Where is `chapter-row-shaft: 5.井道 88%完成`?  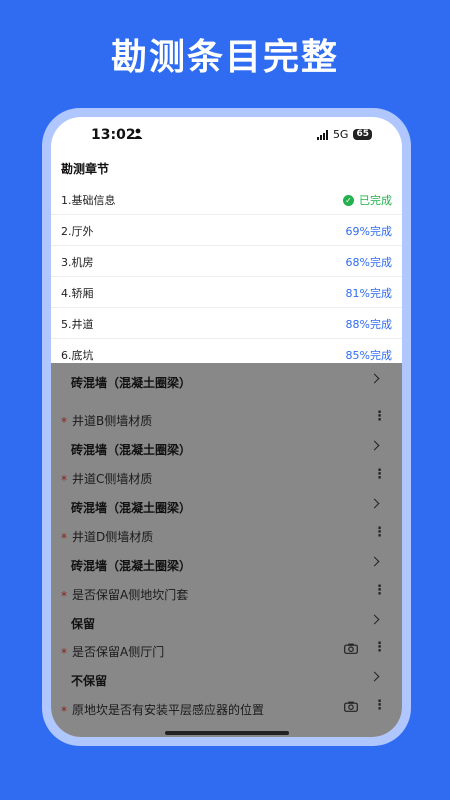 chapter-row-shaft: 5.井道 88%完成 is located at coordinates (226, 323).